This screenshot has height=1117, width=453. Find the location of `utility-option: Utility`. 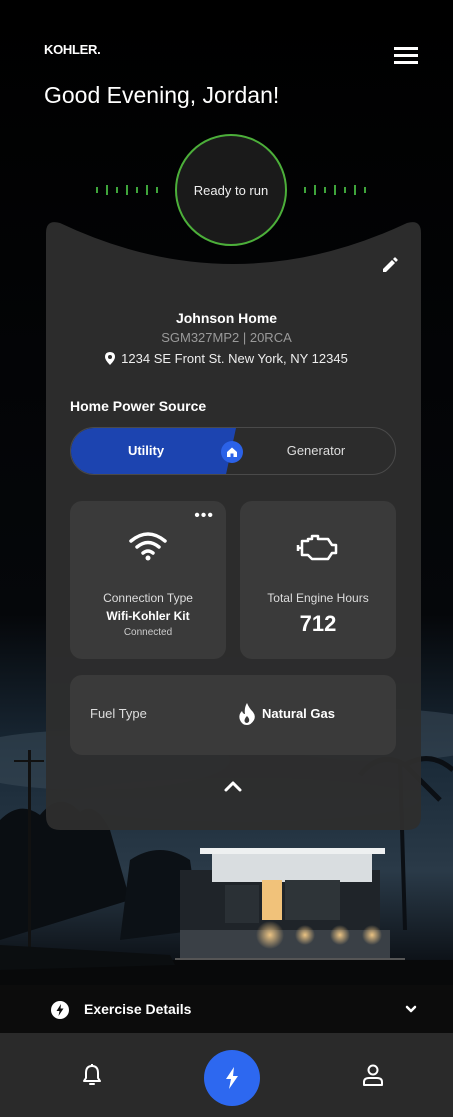

utility-option: Utility is located at coordinates (146, 451).